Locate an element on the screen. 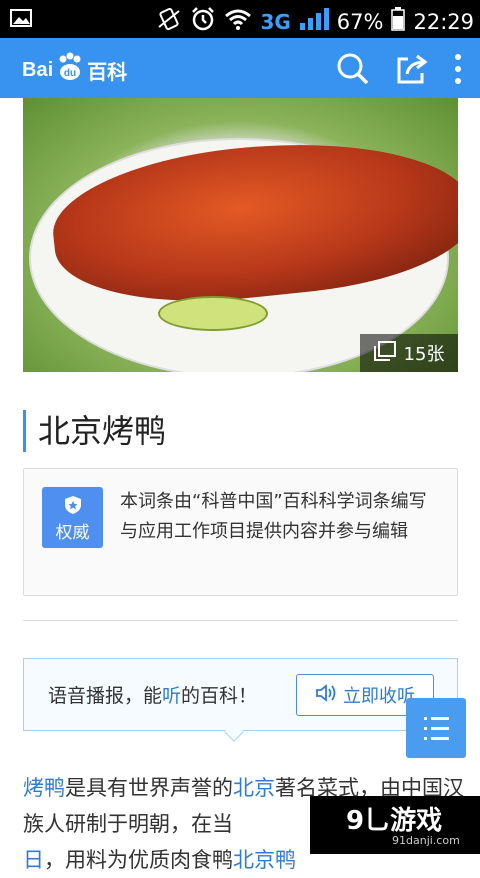  logo-text-right: 百科 is located at coordinates (107, 70).